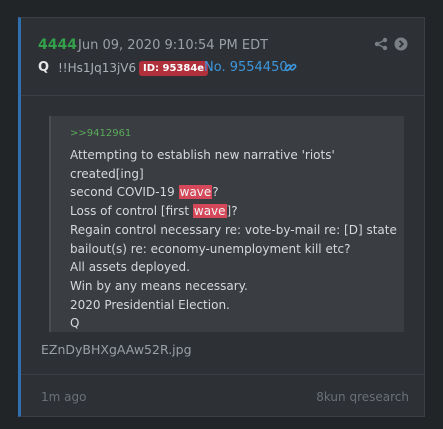 The image size is (443, 429). What do you see at coordinates (130, 267) in the screenshot?
I see `quote-line: All assets deployed.` at bounding box center [130, 267].